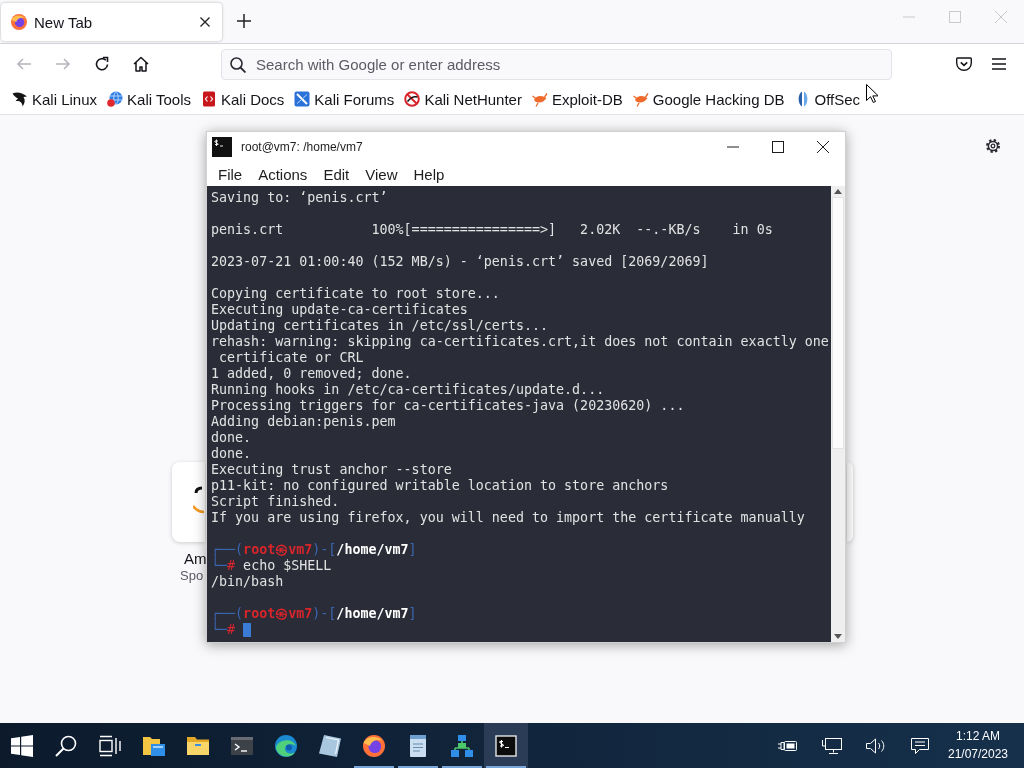 The width and height of the screenshot is (1024, 768). Describe the element at coordinates (418, 745) in the screenshot. I see `notepad-icon` at that location.